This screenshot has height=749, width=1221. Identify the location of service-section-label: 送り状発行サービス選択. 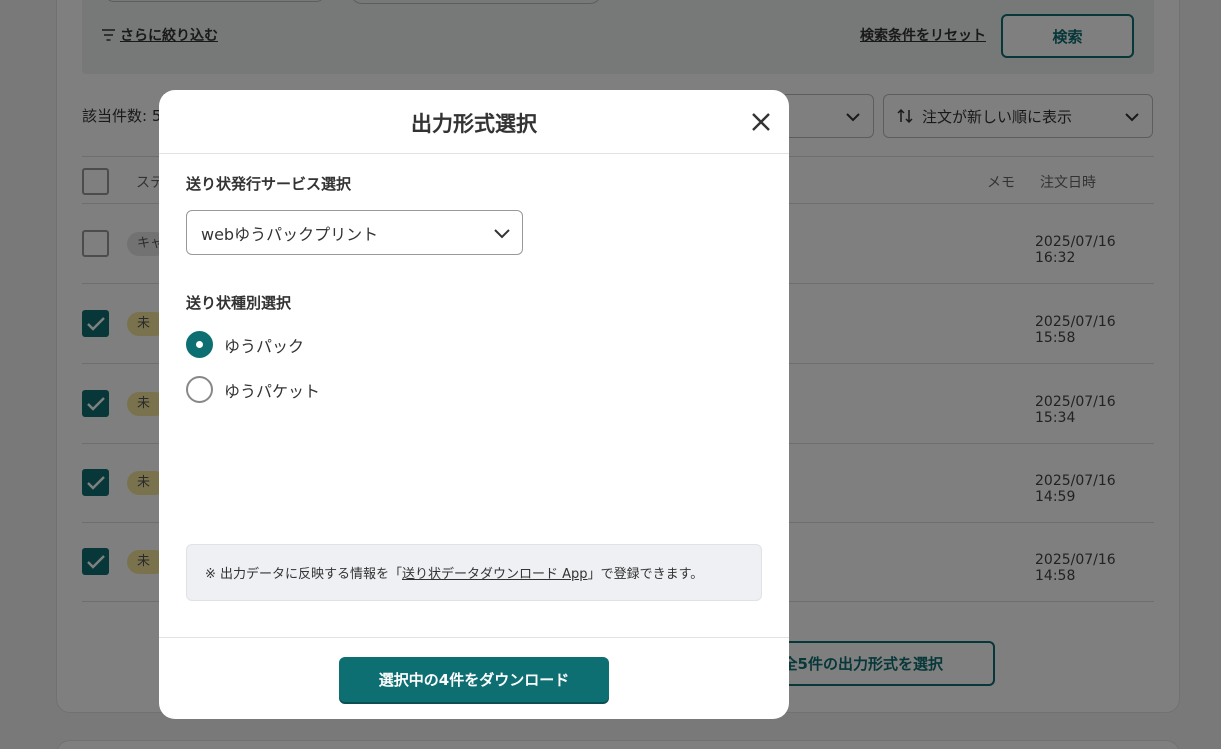
(269, 184).